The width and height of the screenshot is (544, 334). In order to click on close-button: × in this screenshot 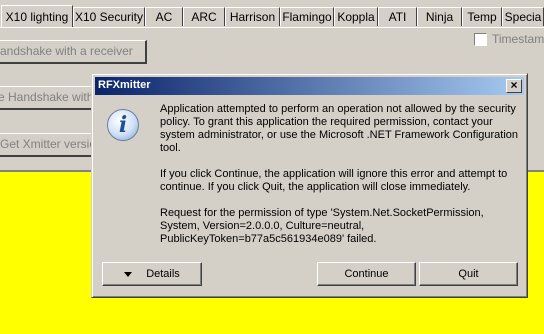, I will do `click(514, 86)`.